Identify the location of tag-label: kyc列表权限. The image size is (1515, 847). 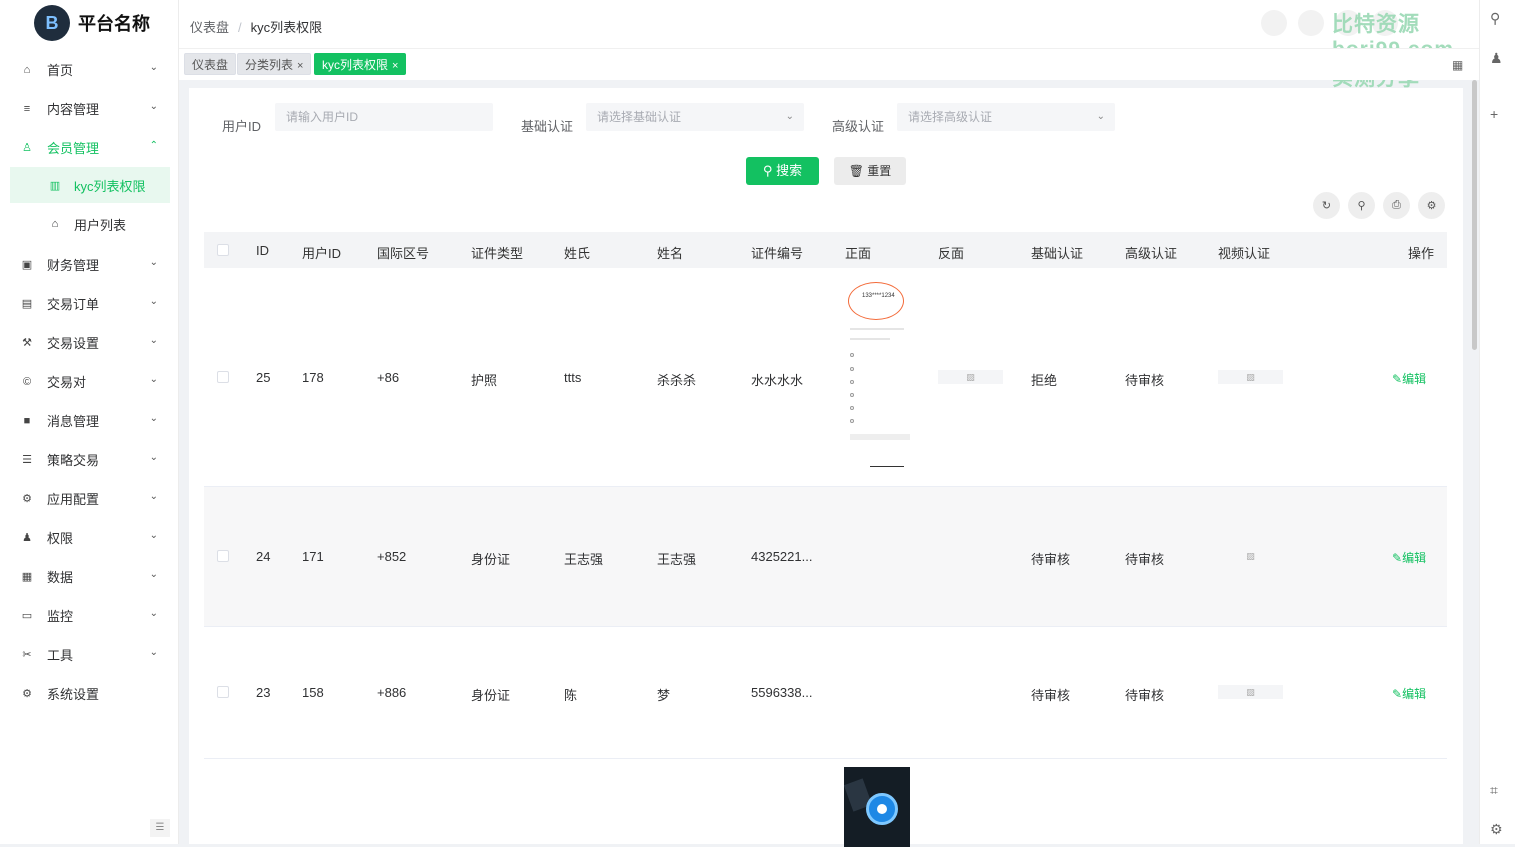
(355, 65).